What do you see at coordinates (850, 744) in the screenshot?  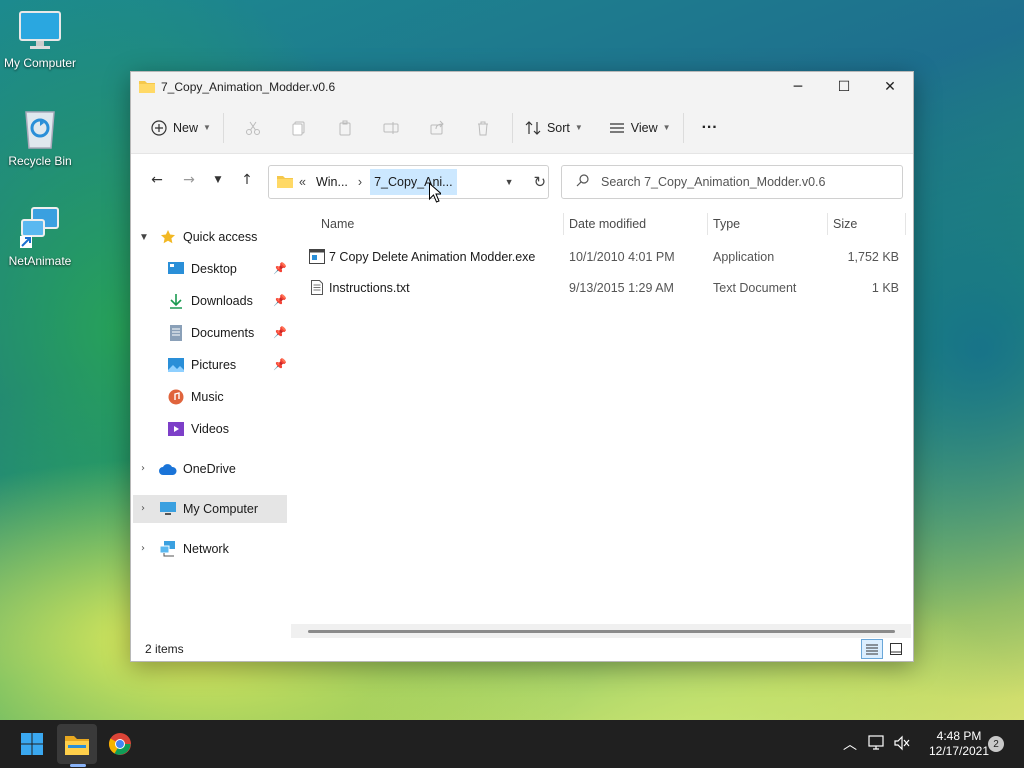 I see `show-hidden-icons-button: ︿` at bounding box center [850, 744].